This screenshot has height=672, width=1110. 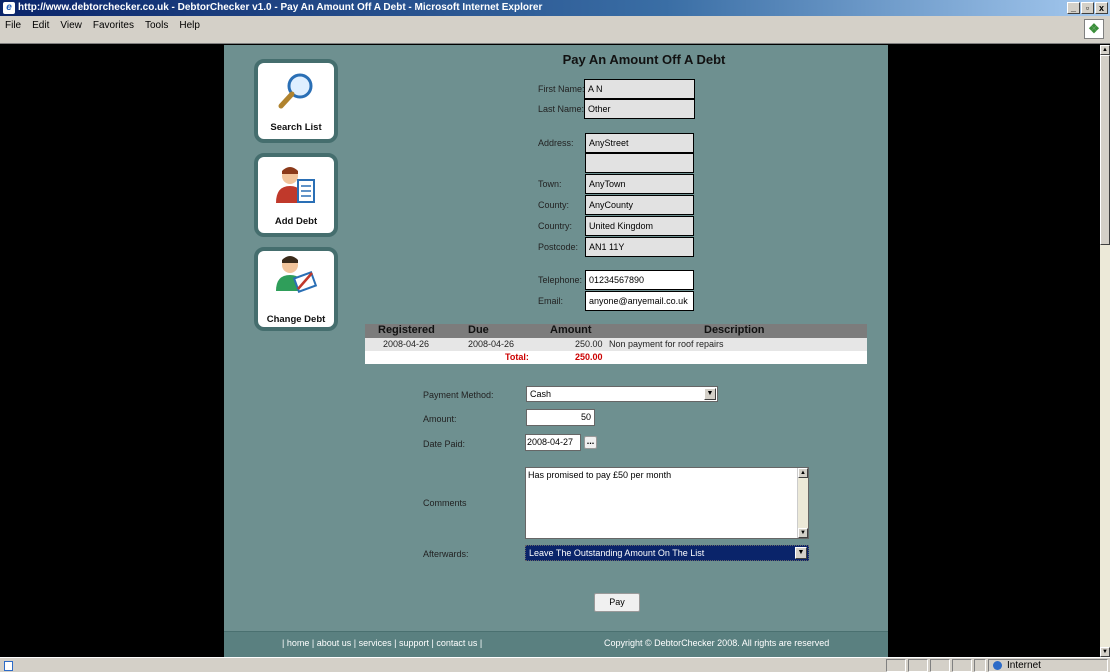 I want to click on footer-link-services: services, so click(x=375, y=643).